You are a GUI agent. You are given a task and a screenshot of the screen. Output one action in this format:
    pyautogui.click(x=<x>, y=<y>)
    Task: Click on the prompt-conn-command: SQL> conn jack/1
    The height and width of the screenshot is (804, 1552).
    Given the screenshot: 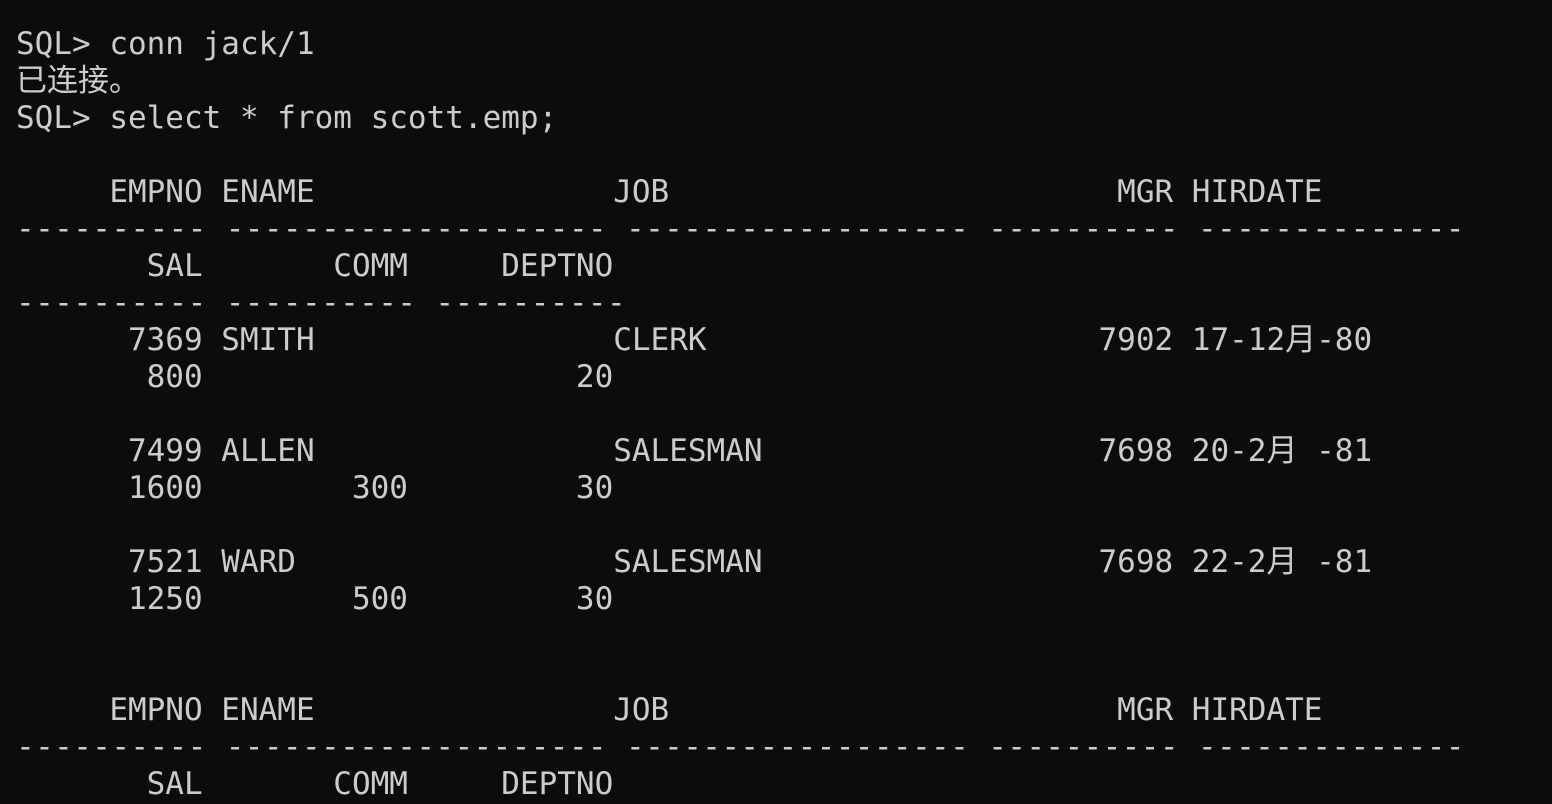 What is the action you would take?
    pyautogui.click(x=165, y=44)
    